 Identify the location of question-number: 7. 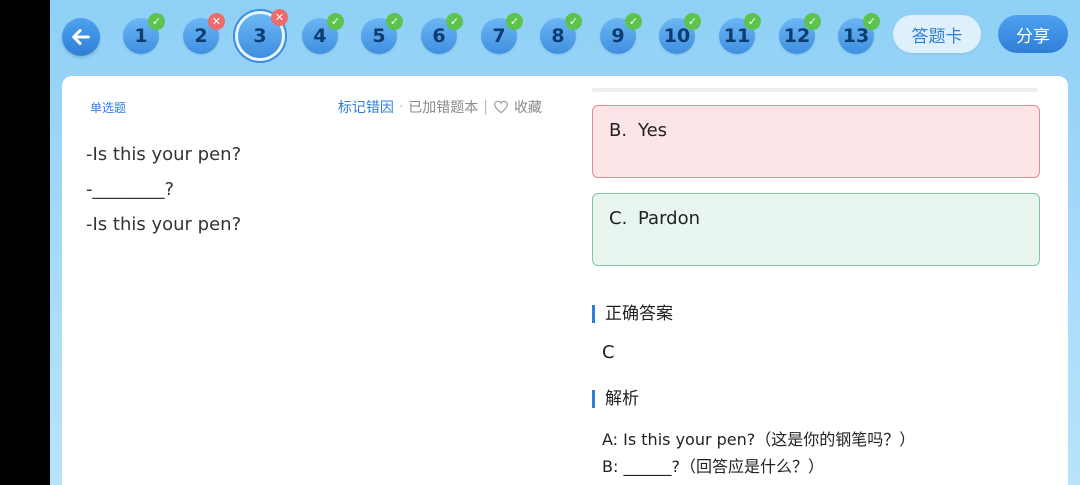
(499, 36).